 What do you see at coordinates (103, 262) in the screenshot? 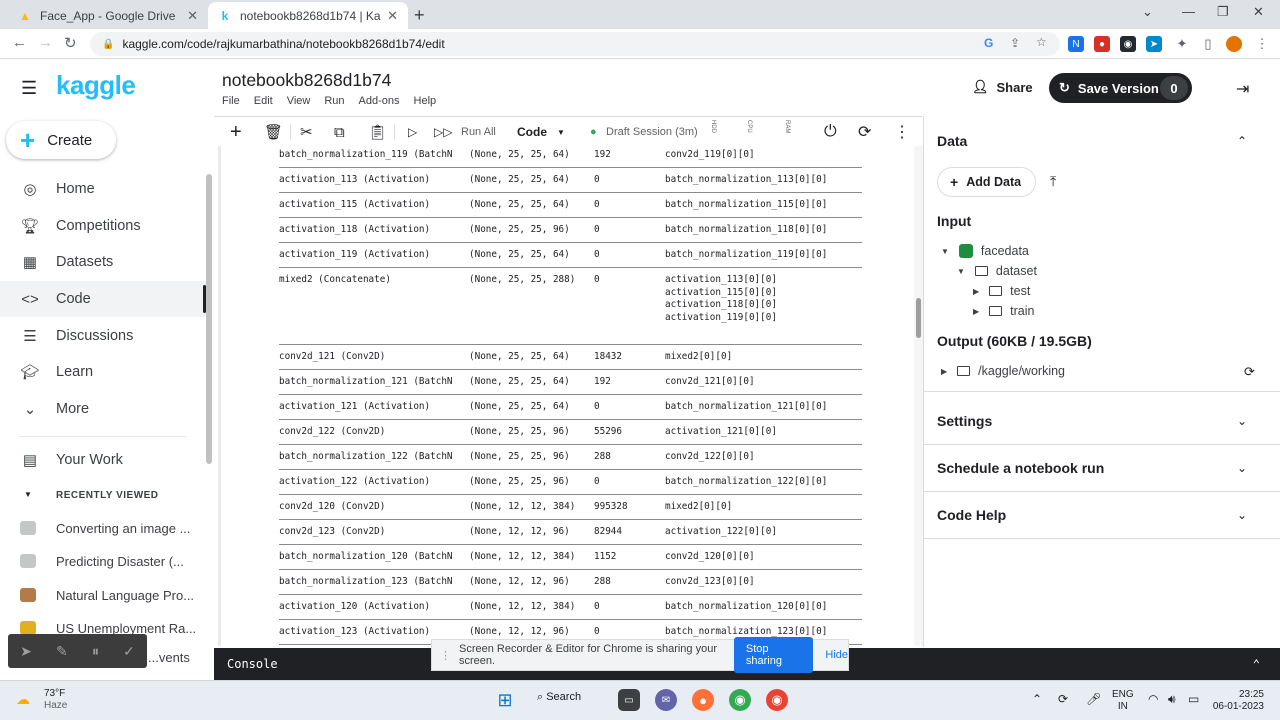
I see `sidebar-item-datasets: ▦ Datasets` at bounding box center [103, 262].